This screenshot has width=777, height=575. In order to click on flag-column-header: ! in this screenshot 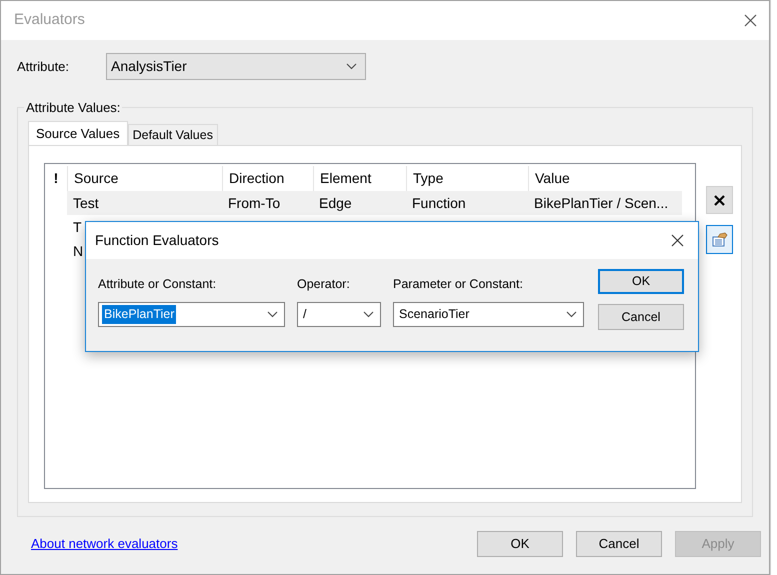, I will do `click(56, 178)`.